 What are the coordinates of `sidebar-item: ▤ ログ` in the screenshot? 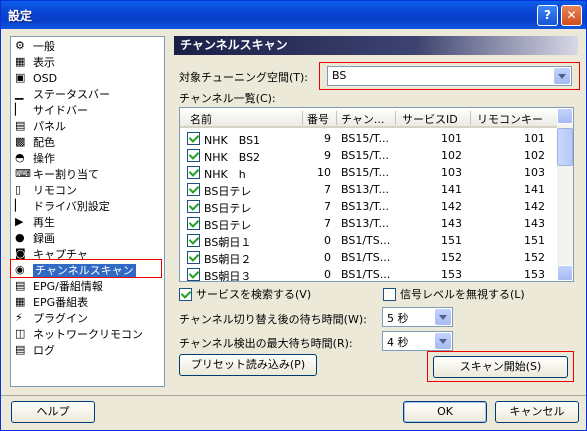 It's located at (34, 351).